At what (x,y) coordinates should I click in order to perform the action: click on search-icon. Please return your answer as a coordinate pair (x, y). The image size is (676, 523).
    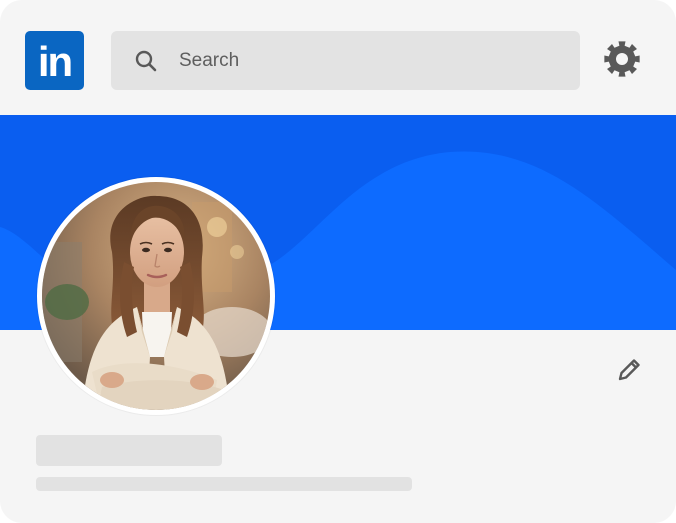
    Looking at the image, I should click on (146, 61).